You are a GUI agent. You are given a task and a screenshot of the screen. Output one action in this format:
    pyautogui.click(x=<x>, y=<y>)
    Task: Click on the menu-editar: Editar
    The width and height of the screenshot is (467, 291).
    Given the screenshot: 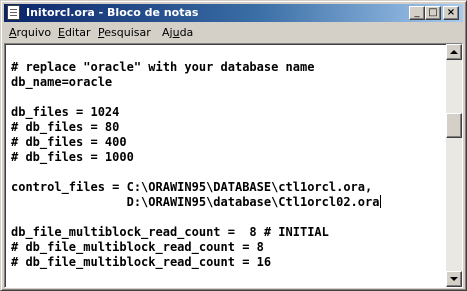 What is the action you would take?
    pyautogui.click(x=74, y=32)
    